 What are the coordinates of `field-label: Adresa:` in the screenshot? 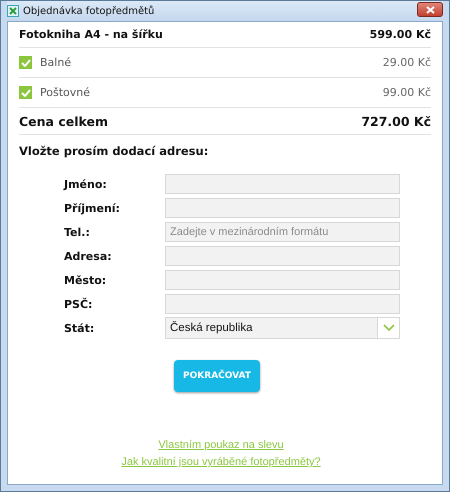 It's located at (88, 256).